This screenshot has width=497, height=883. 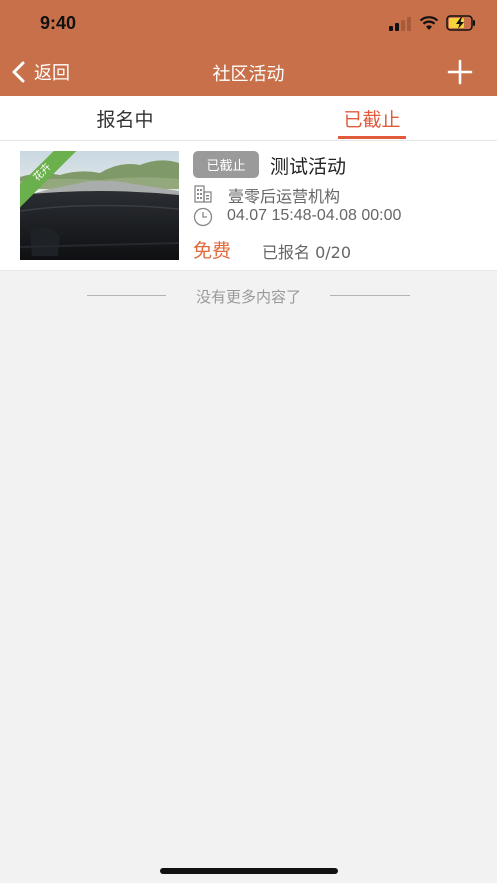 I want to click on activity-title: 测试活动, so click(x=308, y=167).